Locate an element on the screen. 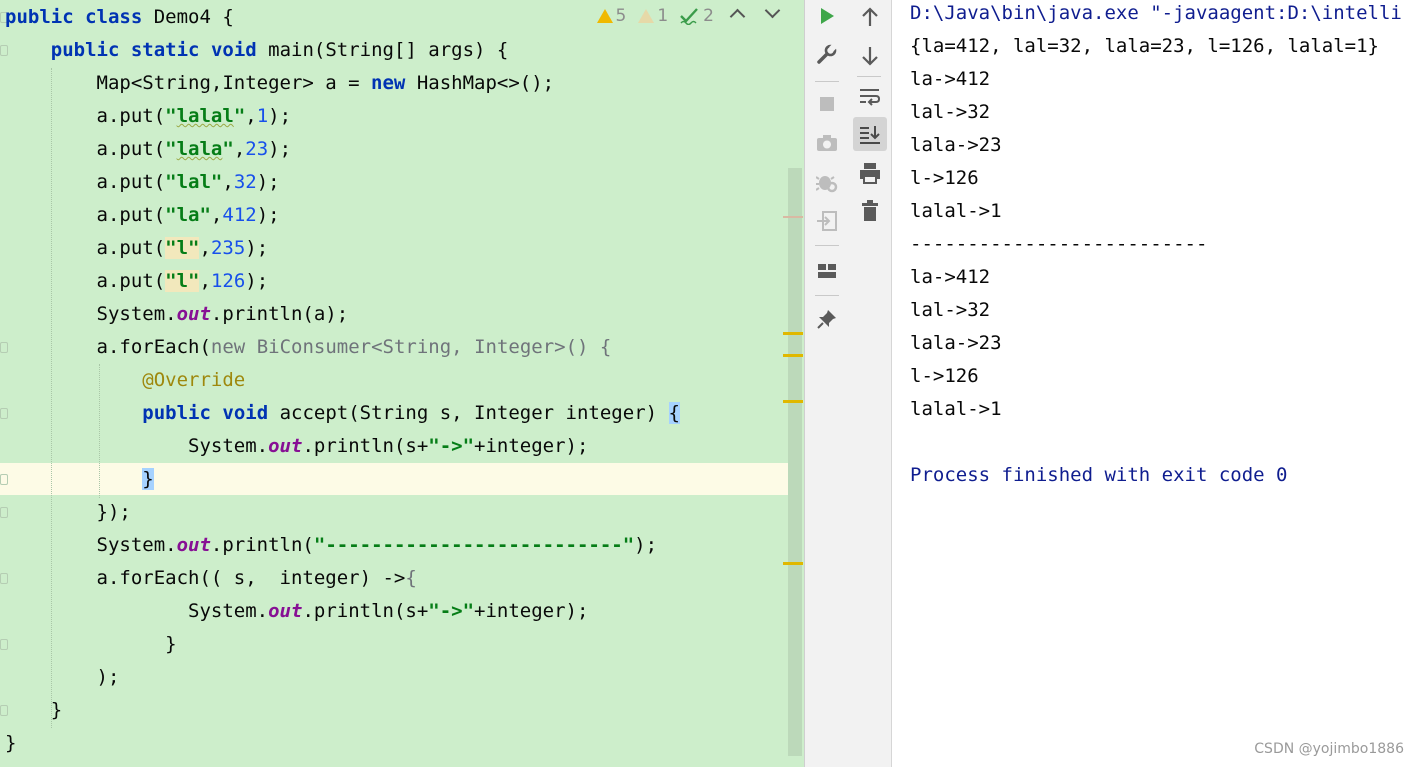 The image size is (1419, 767). code-line: a.forEach(( s, integer) ->{ is located at coordinates (211, 578).